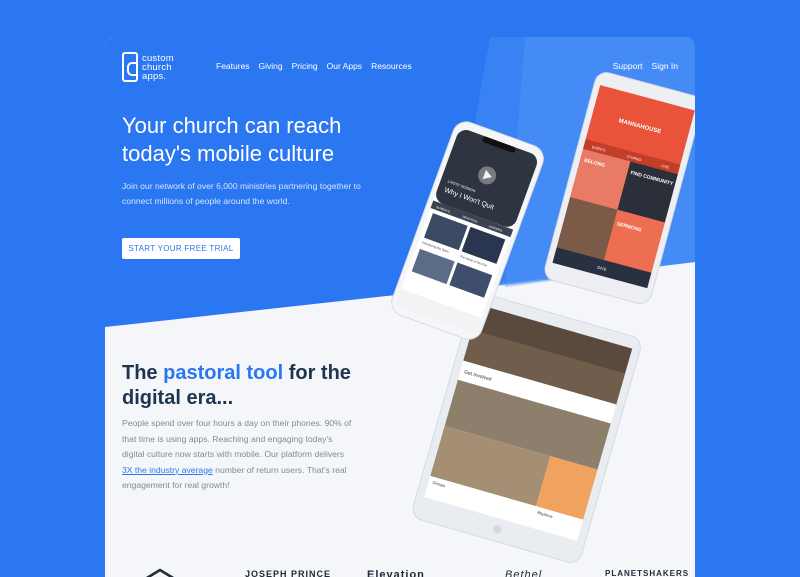  I want to click on tablet-mockup: Get Involved Groups Rhythms, so click(526, 428).